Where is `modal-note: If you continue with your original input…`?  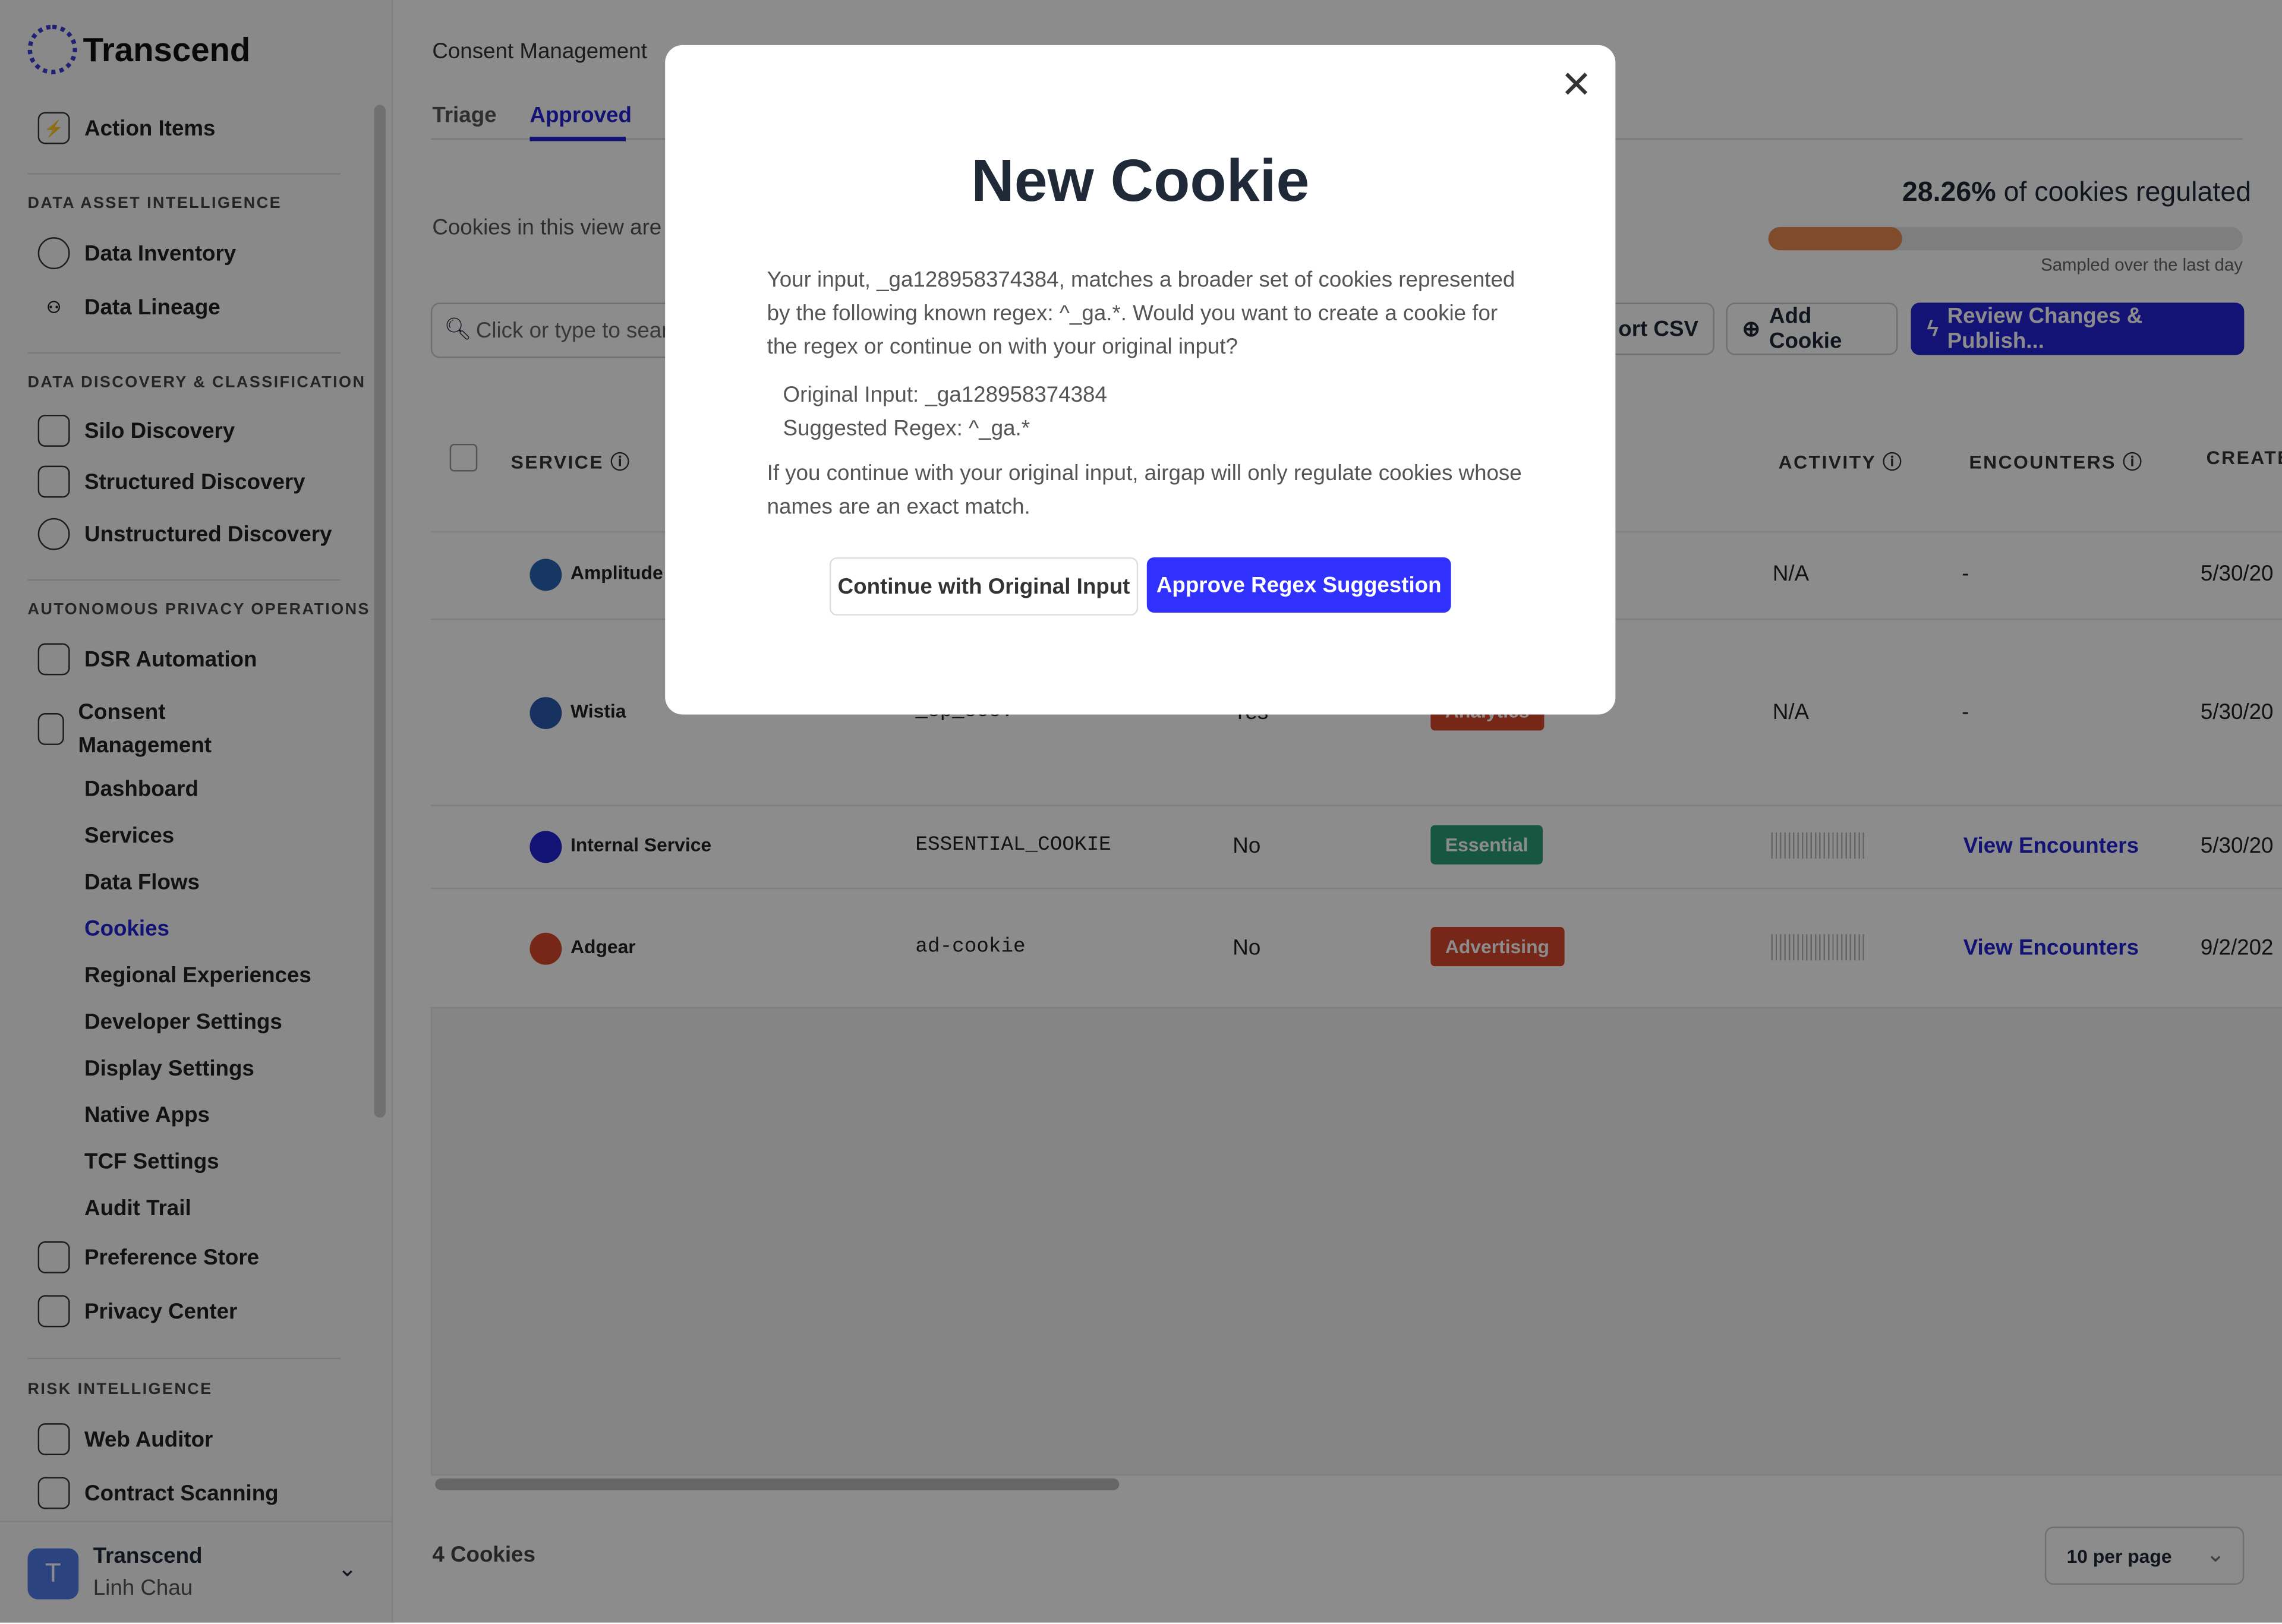
modal-note: If you continue with your original input… is located at coordinates (1144, 490).